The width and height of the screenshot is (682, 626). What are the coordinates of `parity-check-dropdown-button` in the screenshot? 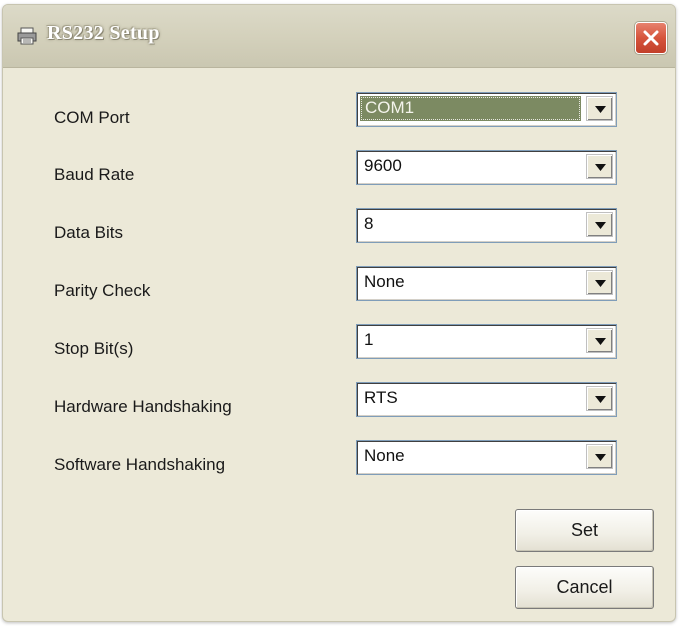 It's located at (599, 282).